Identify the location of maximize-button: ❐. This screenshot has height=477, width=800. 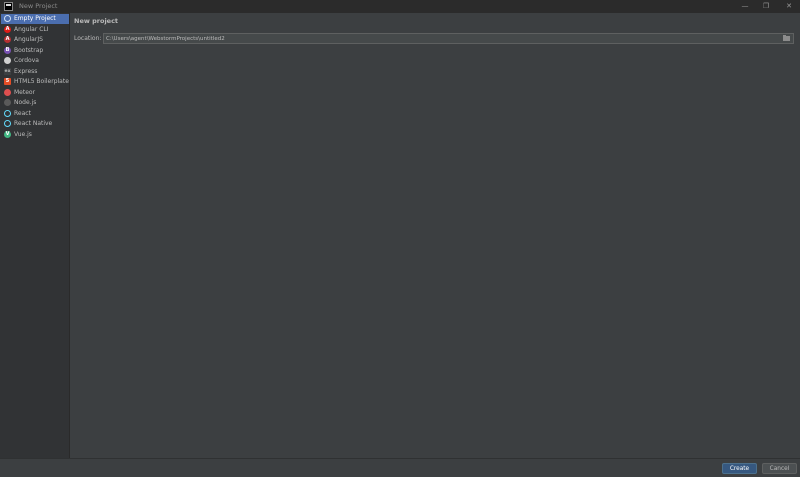
(766, 6).